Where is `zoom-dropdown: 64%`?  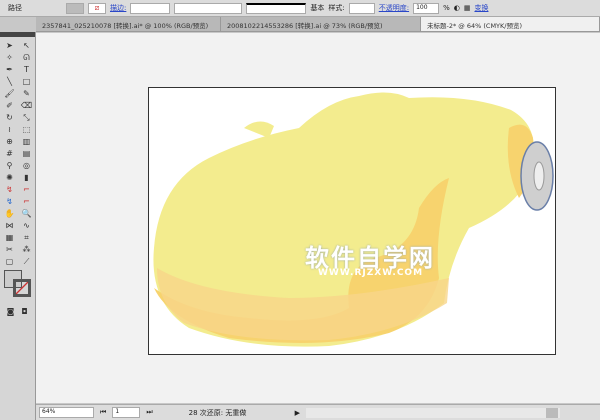
zoom-dropdown: 64% is located at coordinates (66, 412).